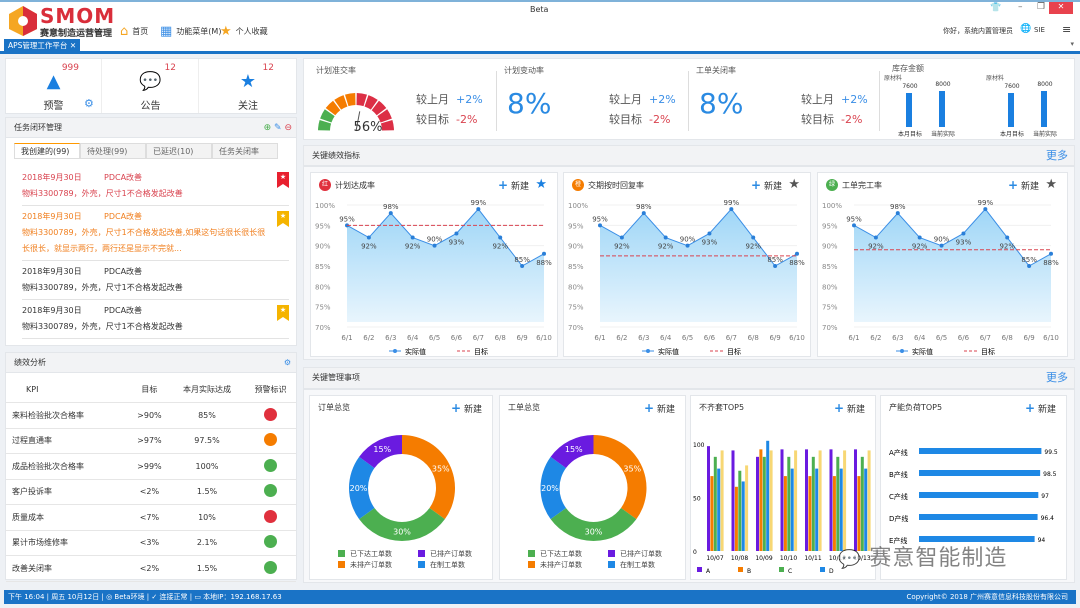  I want to click on data-label: 95%, so click(854, 219).